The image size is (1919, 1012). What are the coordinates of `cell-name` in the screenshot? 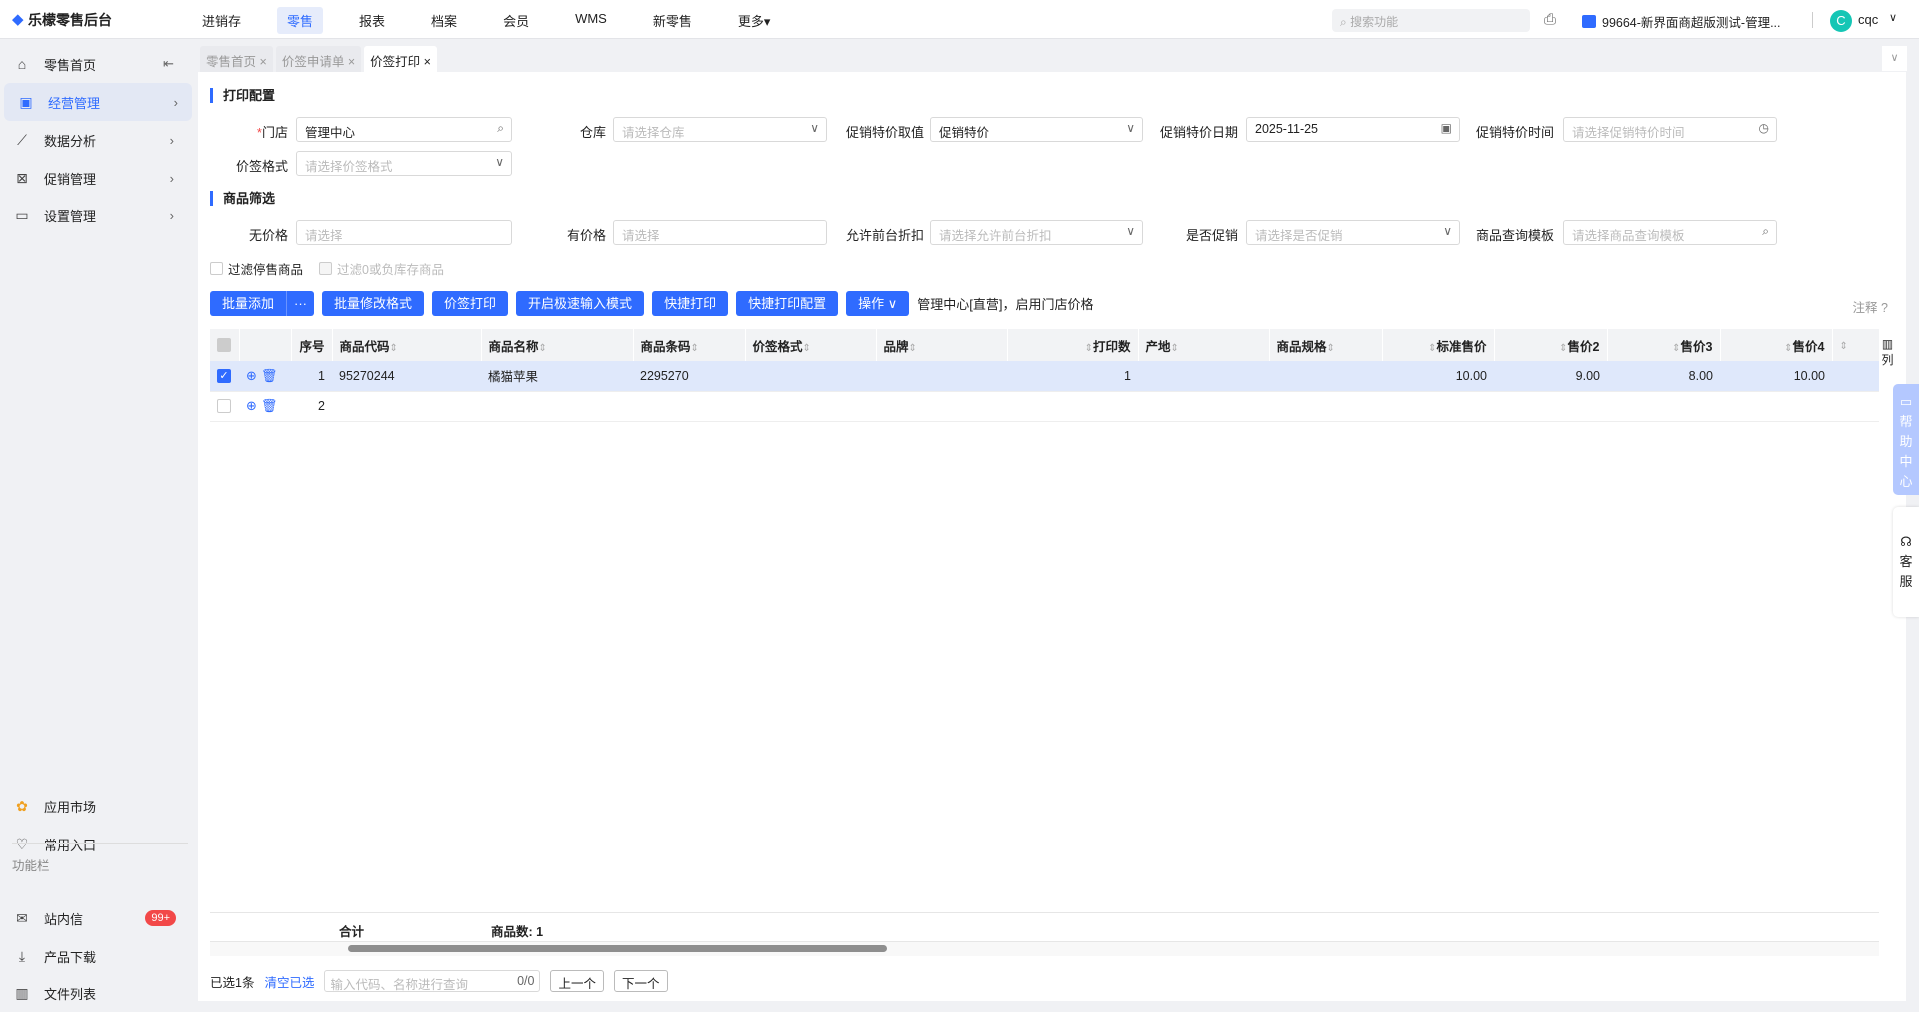 It's located at (557, 406).